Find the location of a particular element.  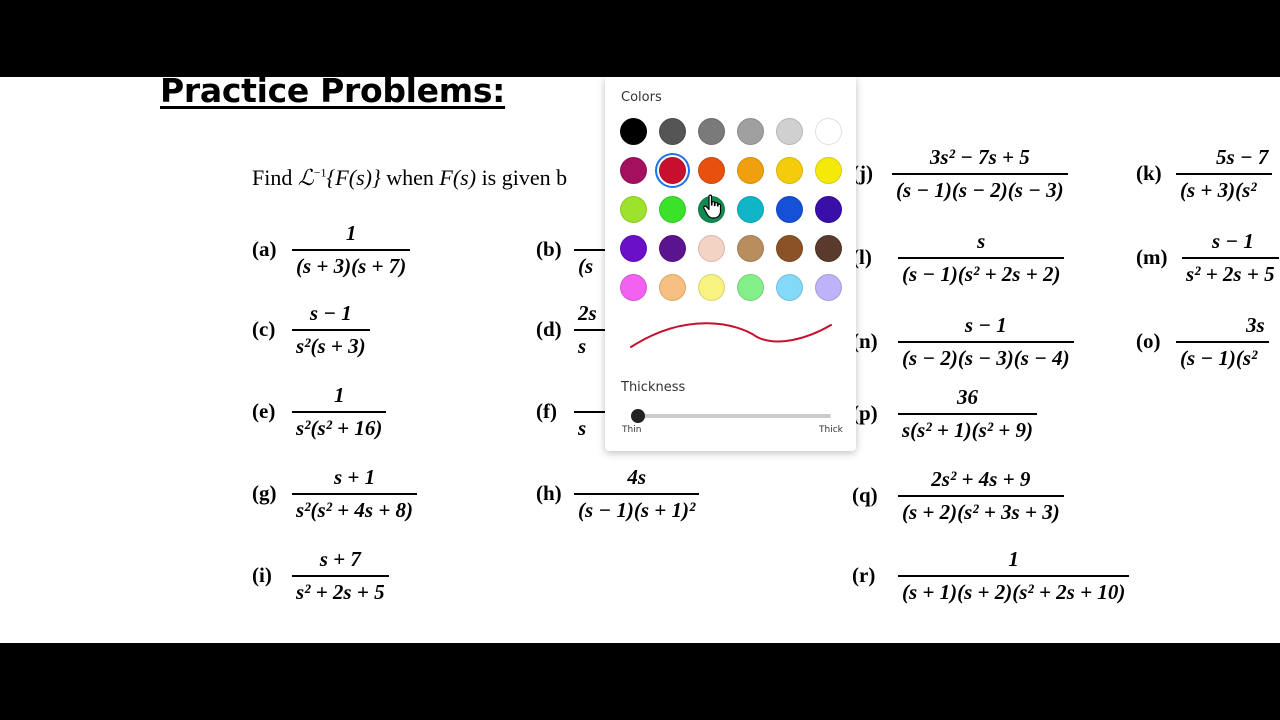

problem-label: (b) is located at coordinates (549, 249).